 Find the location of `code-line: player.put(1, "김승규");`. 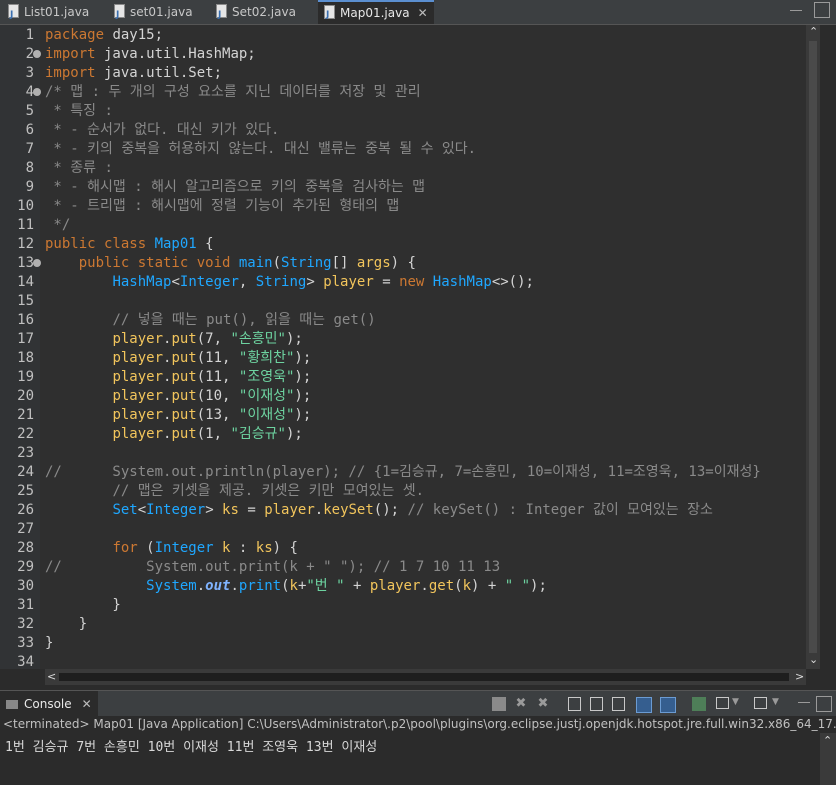

code-line: player.put(1, "김승규"); is located at coordinates (173, 434).